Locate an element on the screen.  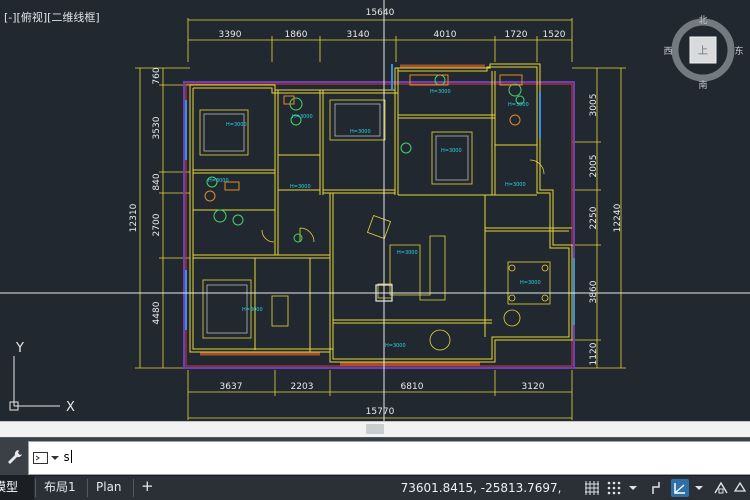
dim-top-4: 4010 is located at coordinates (445, 35).